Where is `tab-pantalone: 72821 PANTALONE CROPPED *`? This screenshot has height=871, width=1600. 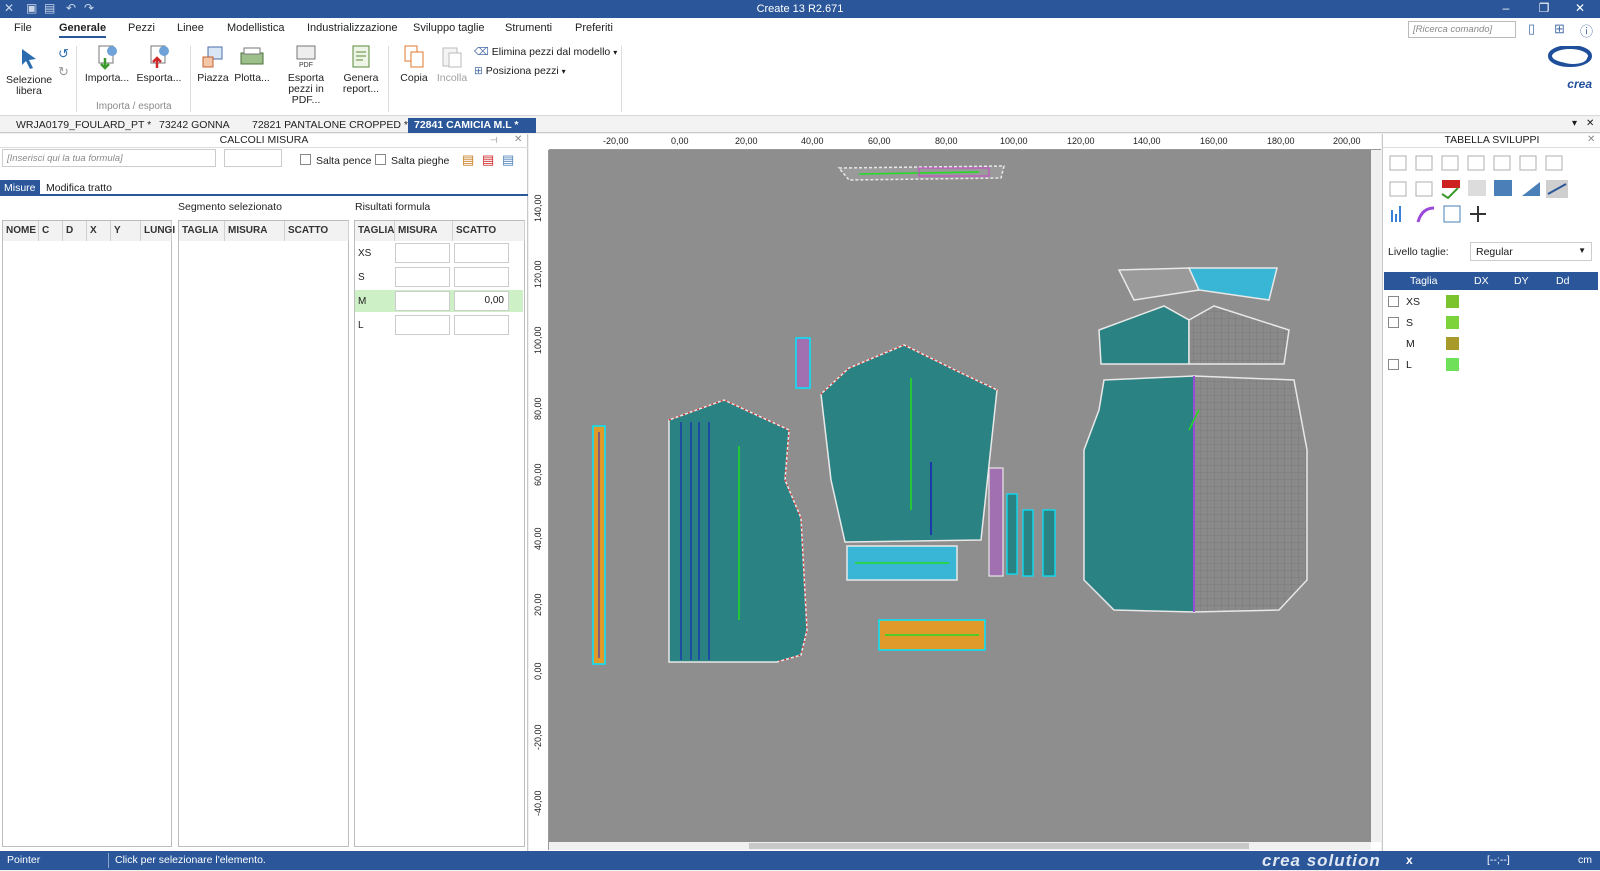
tab-pantalone: 72821 PANTALONE CROPPED * is located at coordinates (330, 125).